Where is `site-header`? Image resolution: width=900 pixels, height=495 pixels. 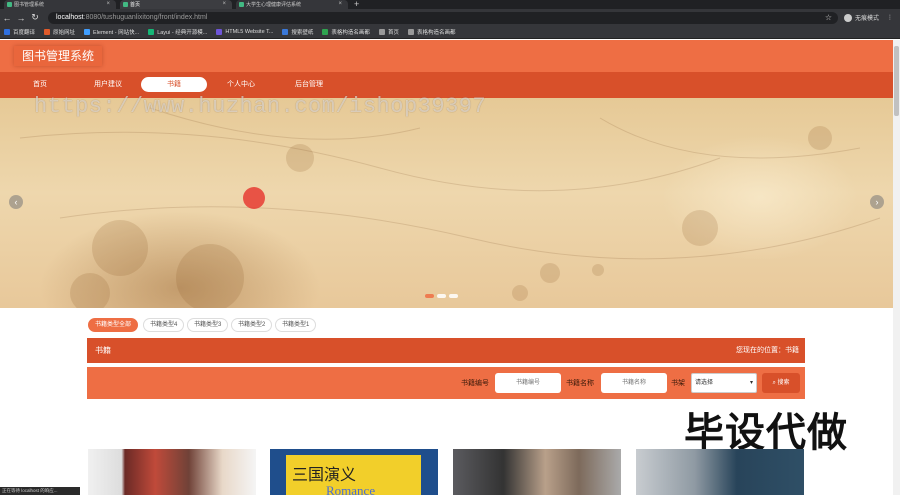
site-header is located at coordinates (446, 56).